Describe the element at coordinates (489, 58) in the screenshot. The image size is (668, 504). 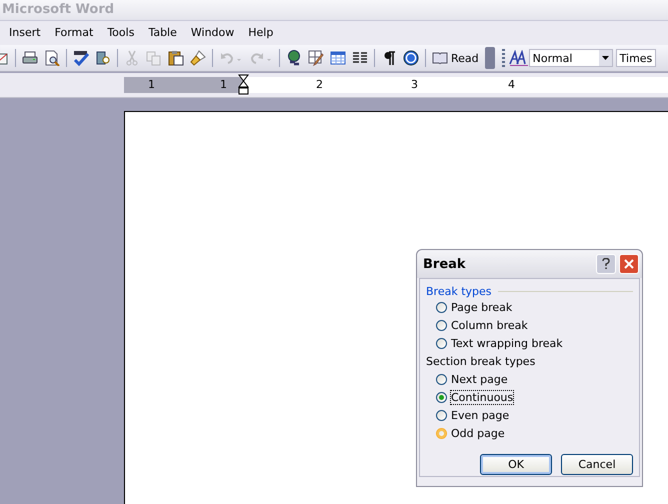
I see `toolbar-options-button` at that location.